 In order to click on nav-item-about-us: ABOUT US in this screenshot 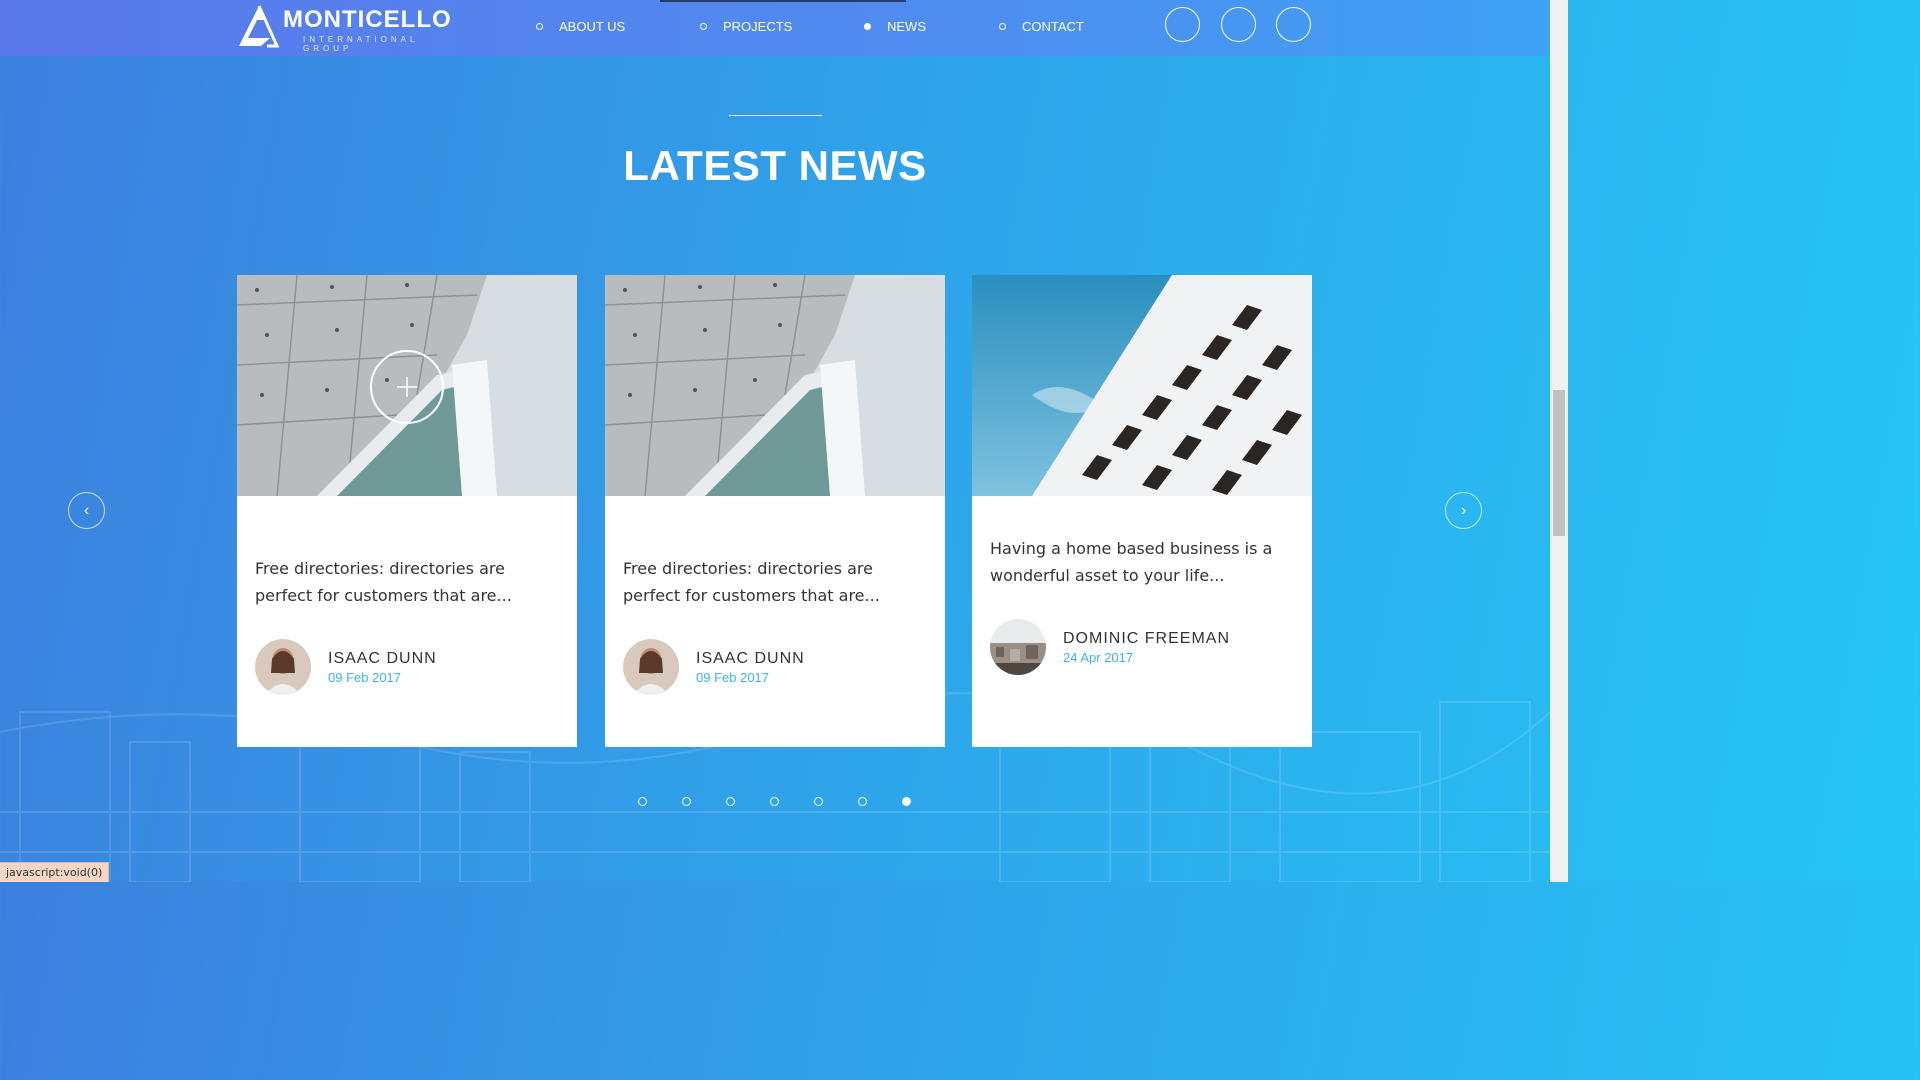, I will do `click(580, 26)`.